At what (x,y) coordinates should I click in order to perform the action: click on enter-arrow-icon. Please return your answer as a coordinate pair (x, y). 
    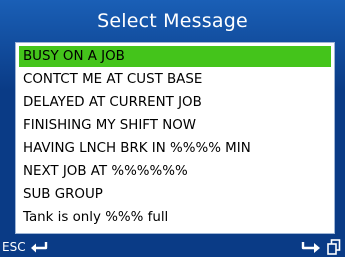
    Looking at the image, I should click on (311, 247).